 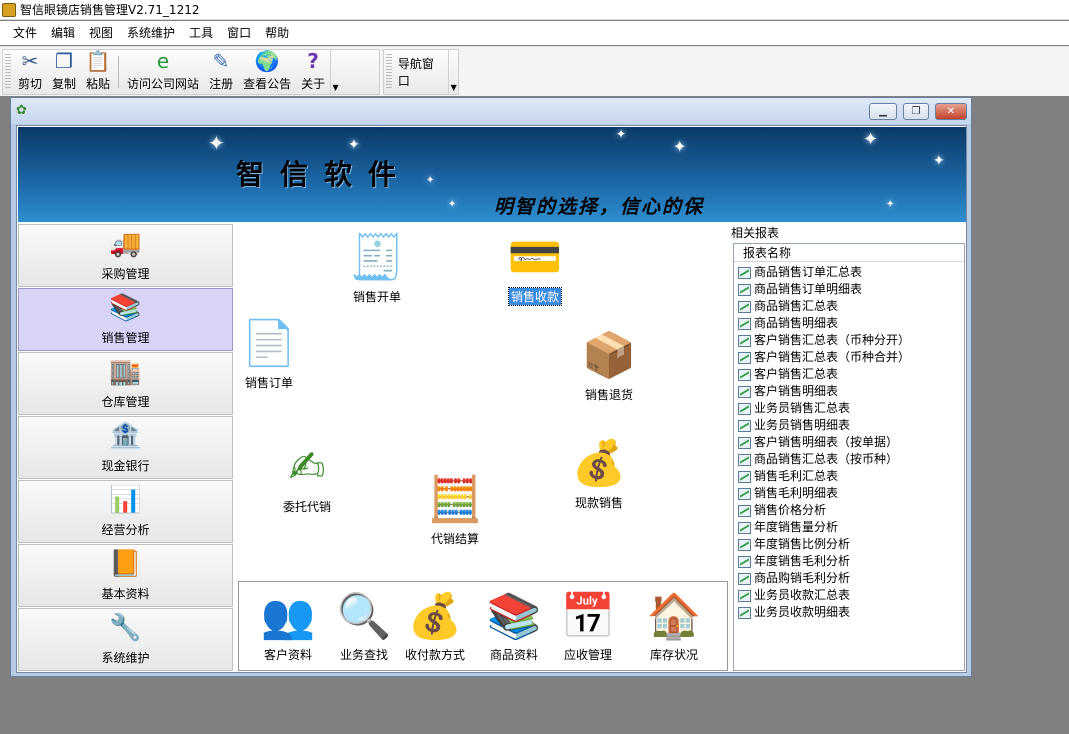 What do you see at coordinates (64, 71) in the screenshot?
I see `copy-button: ❐ 复制` at bounding box center [64, 71].